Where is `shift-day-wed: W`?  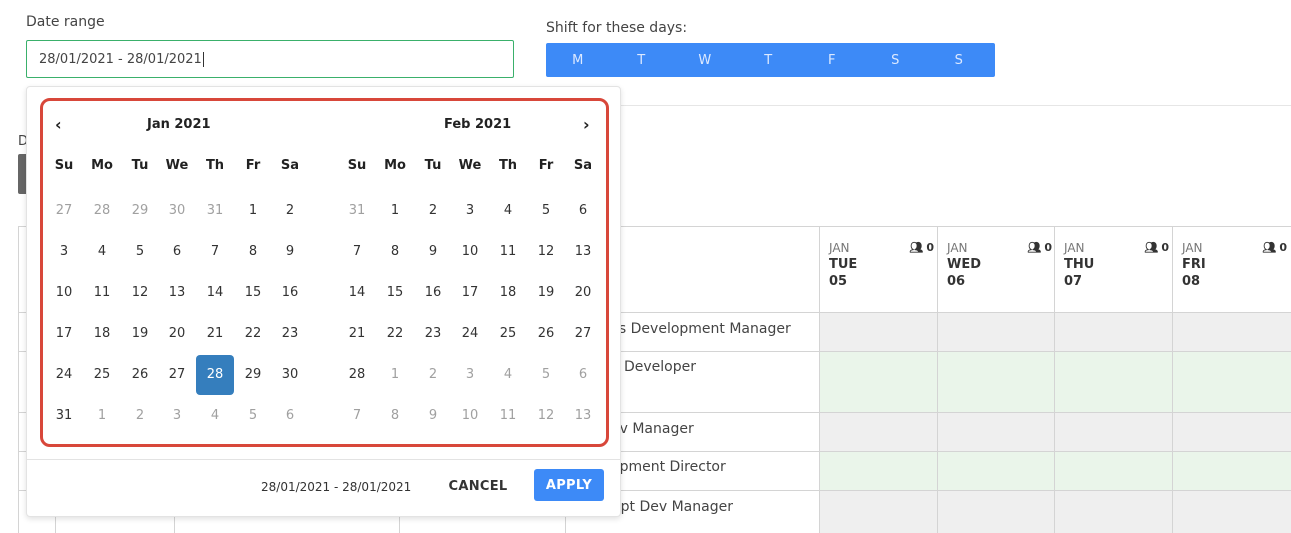
shift-day-wed: W is located at coordinates (705, 60).